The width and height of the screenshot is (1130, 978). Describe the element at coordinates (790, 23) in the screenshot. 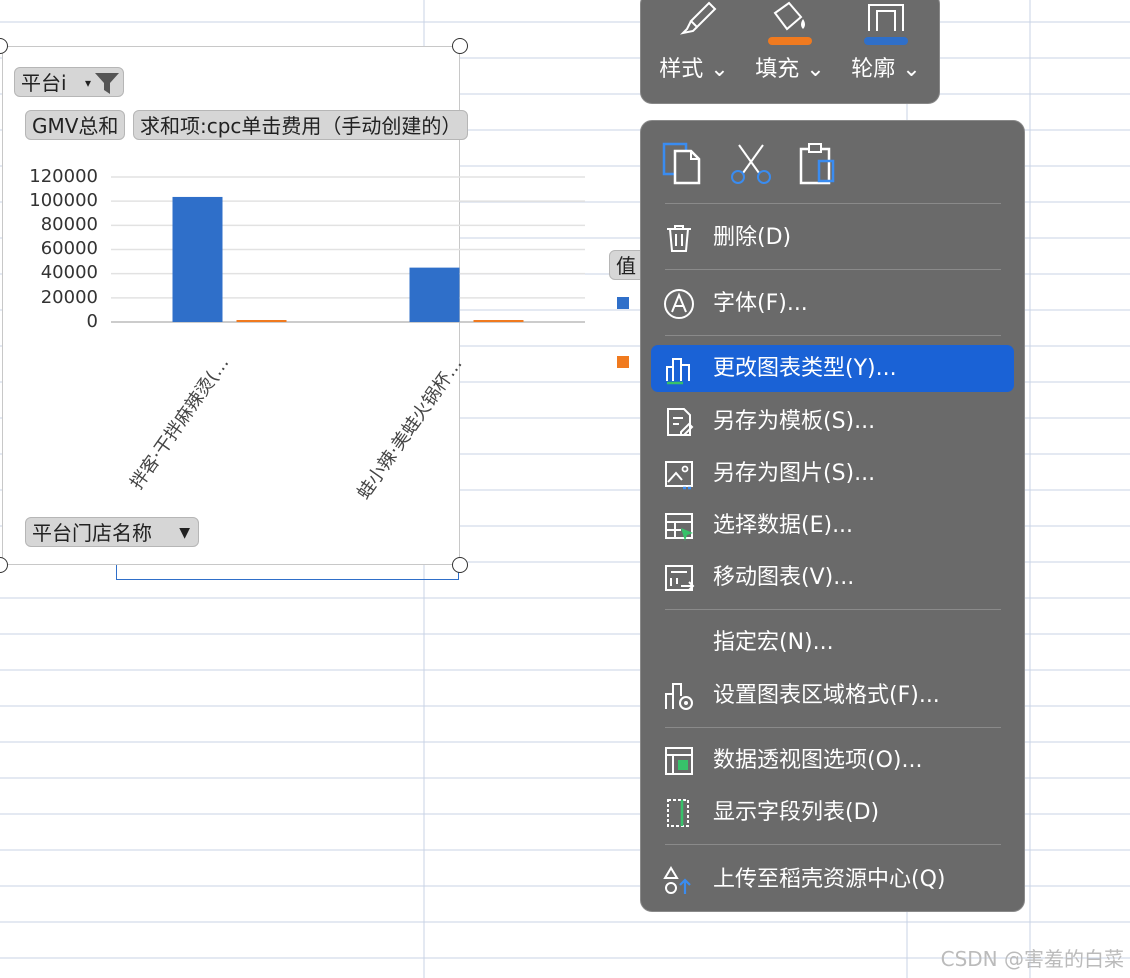

I see `fill-bucket-icon` at that location.